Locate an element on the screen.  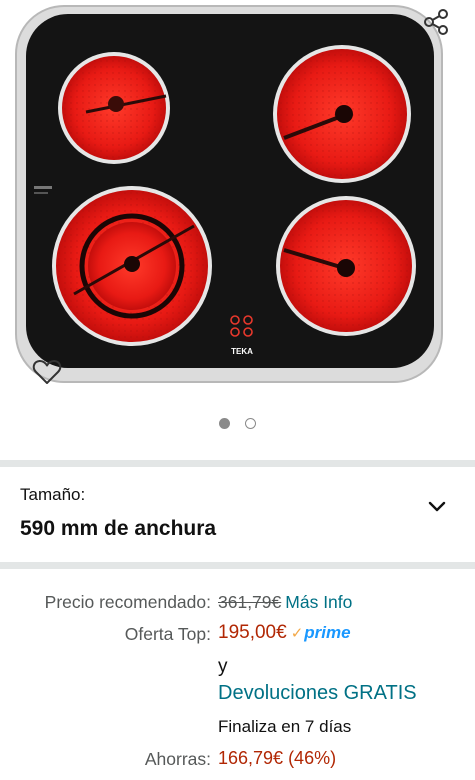
more-info-link: Más Info is located at coordinates (318, 602).